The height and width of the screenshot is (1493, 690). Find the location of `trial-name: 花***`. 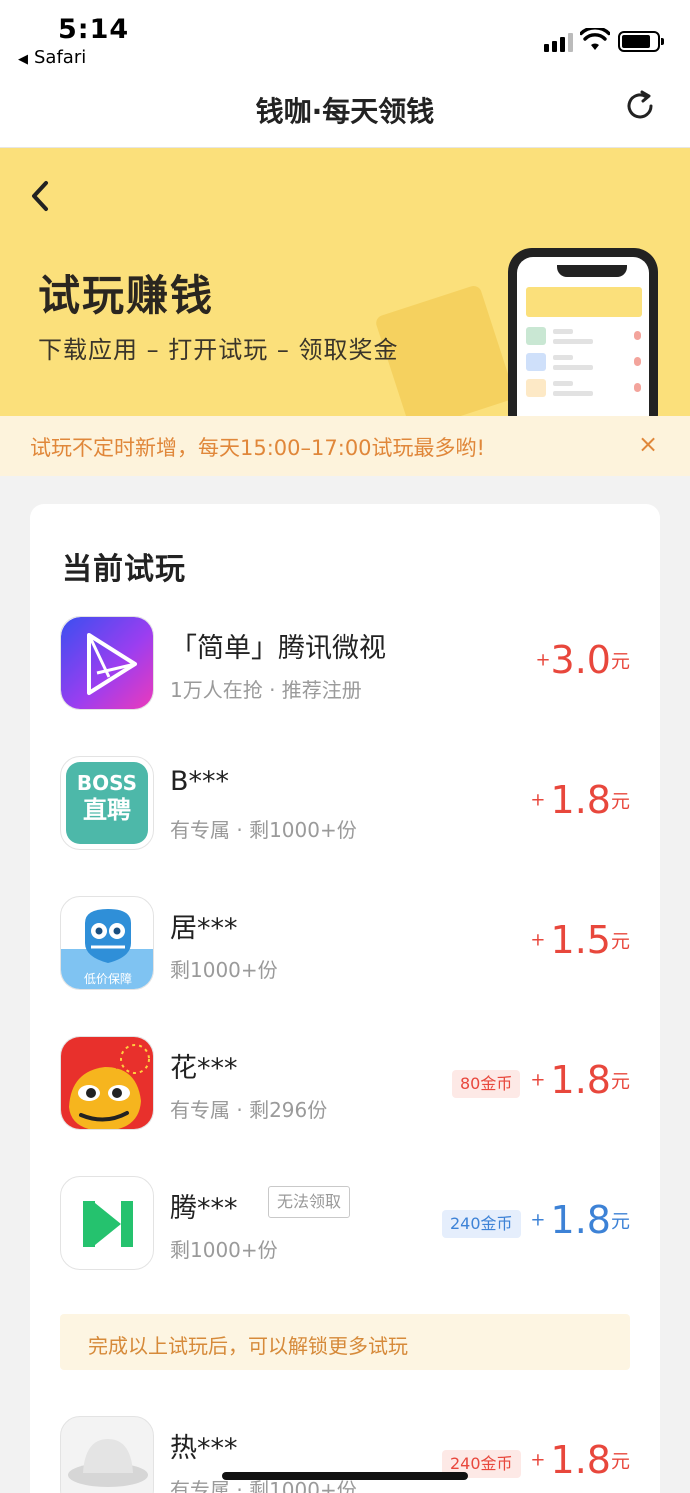

trial-name: 花*** is located at coordinates (204, 1068).